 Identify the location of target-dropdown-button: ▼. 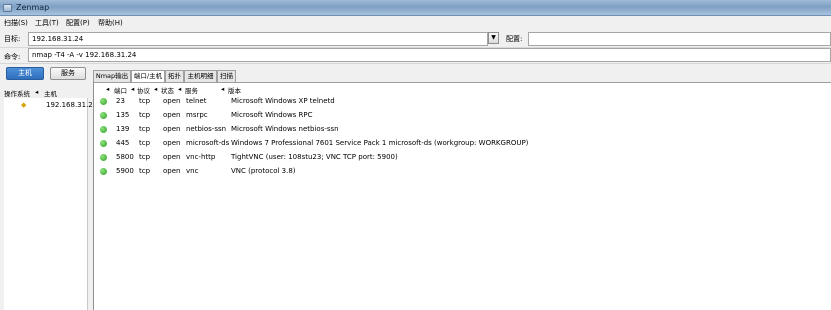
(493, 38).